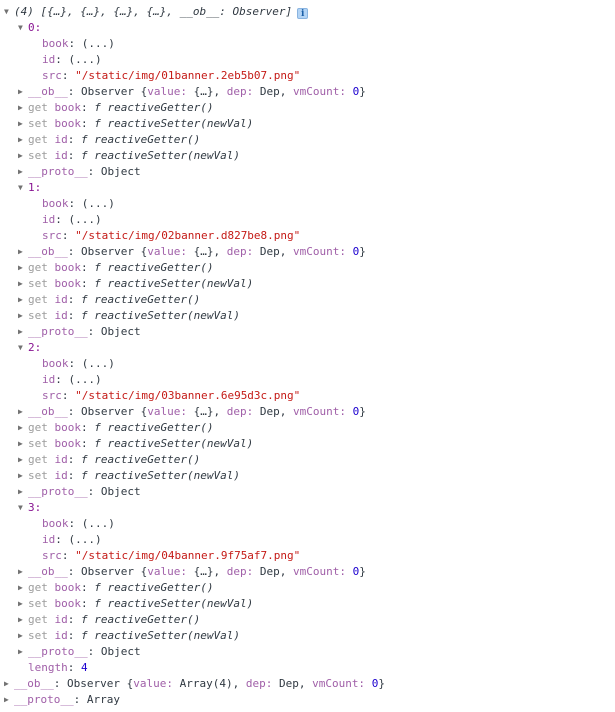 The width and height of the screenshot is (615, 712). What do you see at coordinates (356, 411) in the screenshot?
I see `vmcount-value: 0` at bounding box center [356, 411].